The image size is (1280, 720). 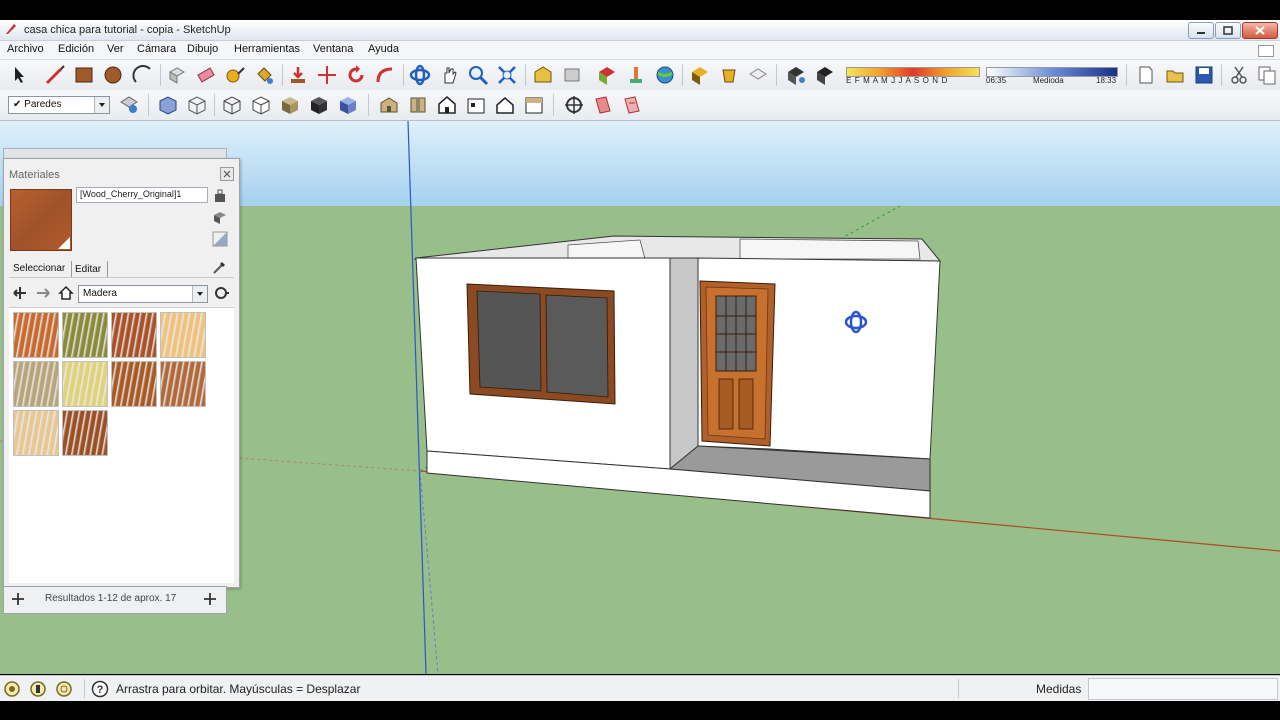 What do you see at coordinates (1260, 30) in the screenshot?
I see `close-button` at bounding box center [1260, 30].